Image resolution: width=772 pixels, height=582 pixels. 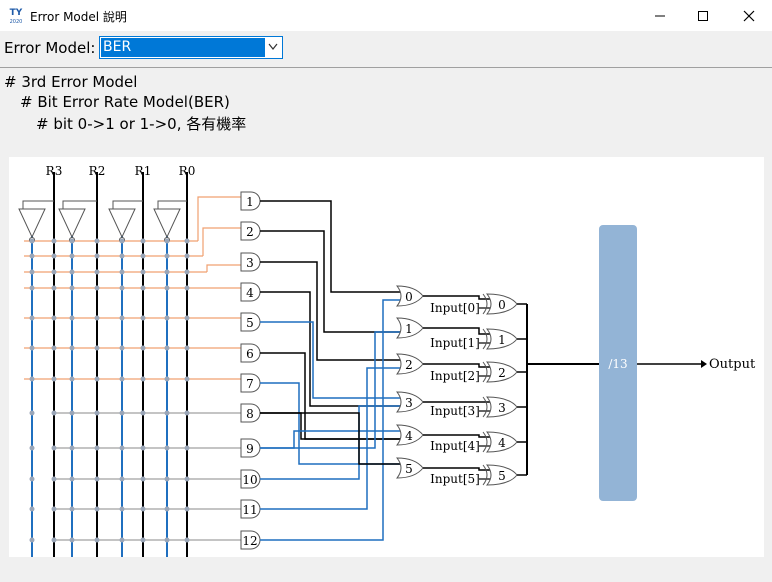 What do you see at coordinates (141, 124) in the screenshot?
I see `description-line-3: # bit 0->1 or 1->0, 各有機率` at bounding box center [141, 124].